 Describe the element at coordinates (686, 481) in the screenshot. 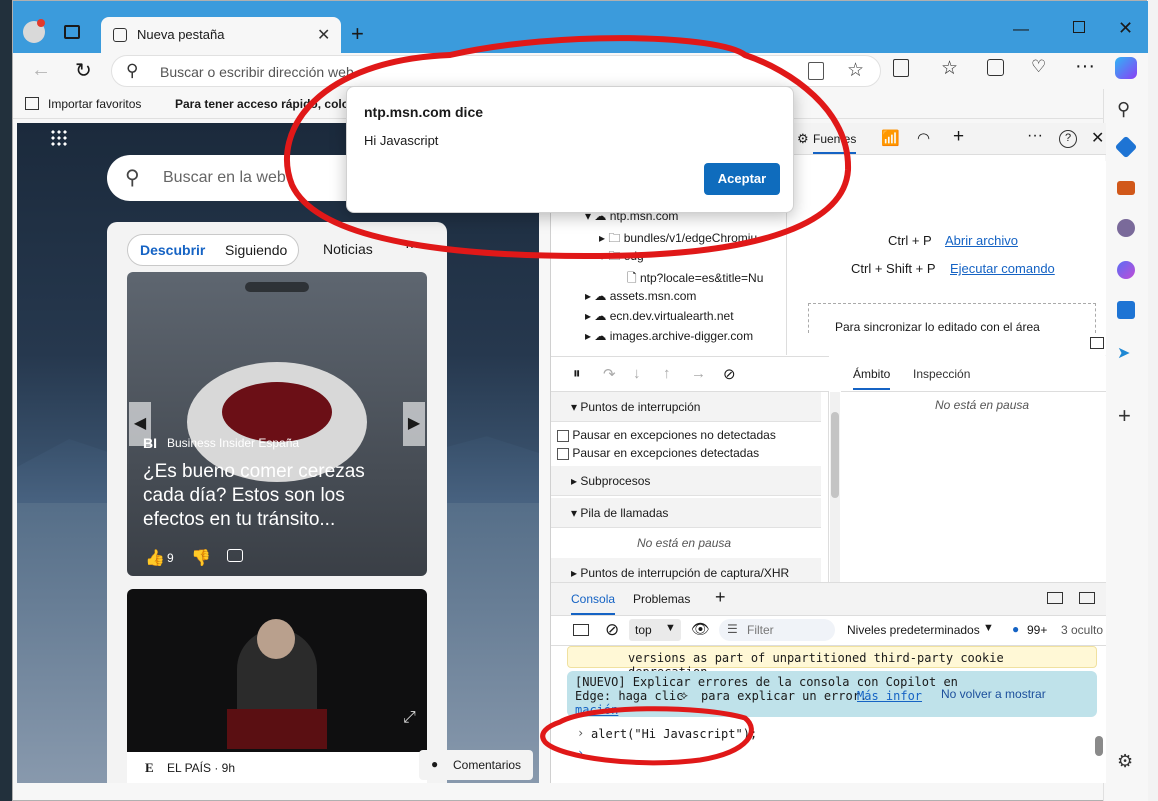

I see `threads-section: ▸ Subprocesos` at that location.